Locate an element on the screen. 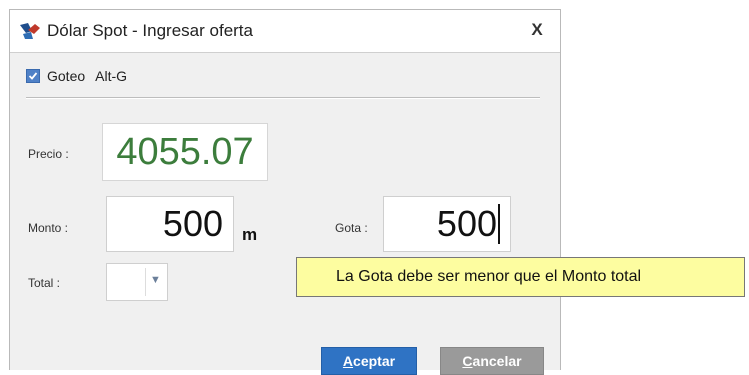 This screenshot has width=749, height=375. dropdown-separator is located at coordinates (145, 282).